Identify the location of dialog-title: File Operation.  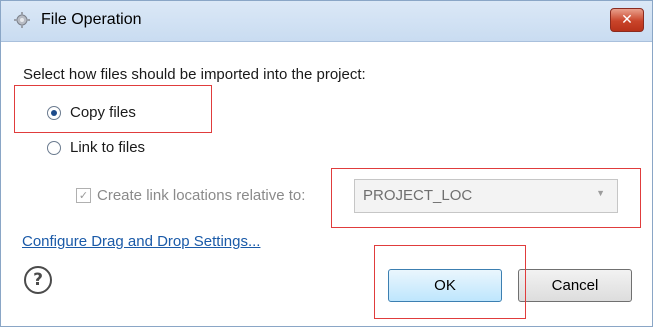
(91, 19).